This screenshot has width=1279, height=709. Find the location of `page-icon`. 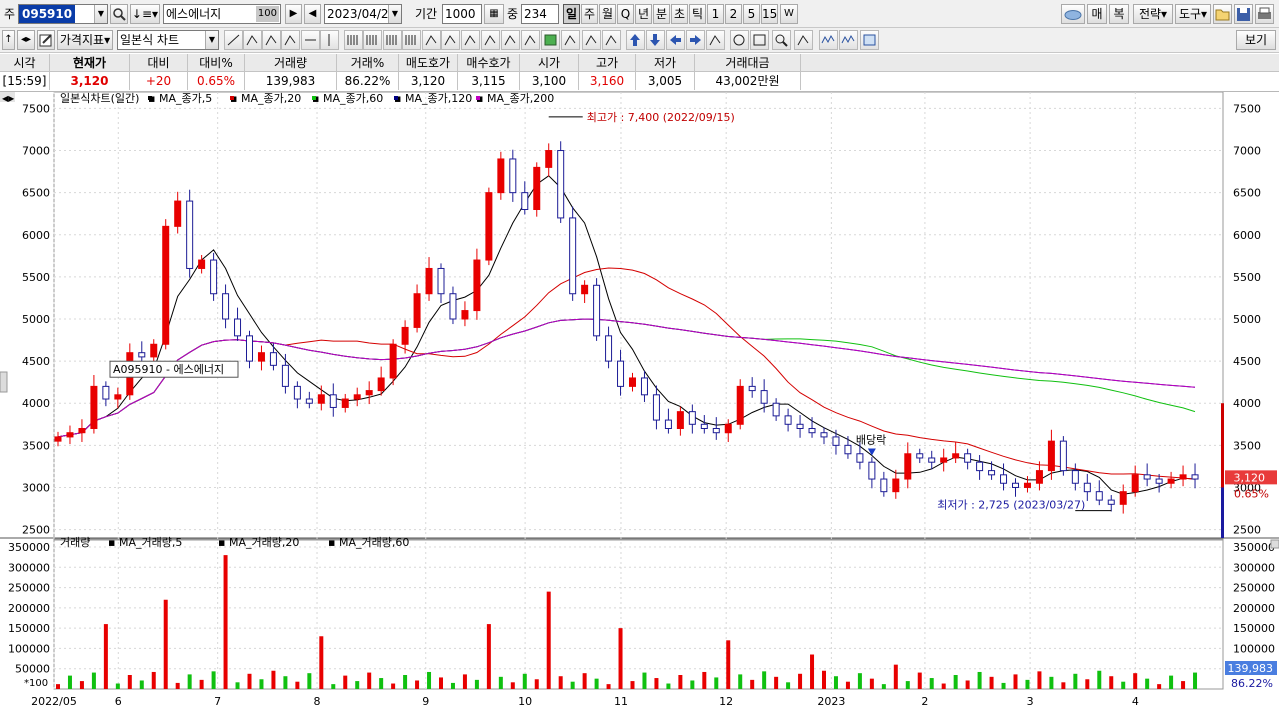

page-icon is located at coordinates (715, 40).